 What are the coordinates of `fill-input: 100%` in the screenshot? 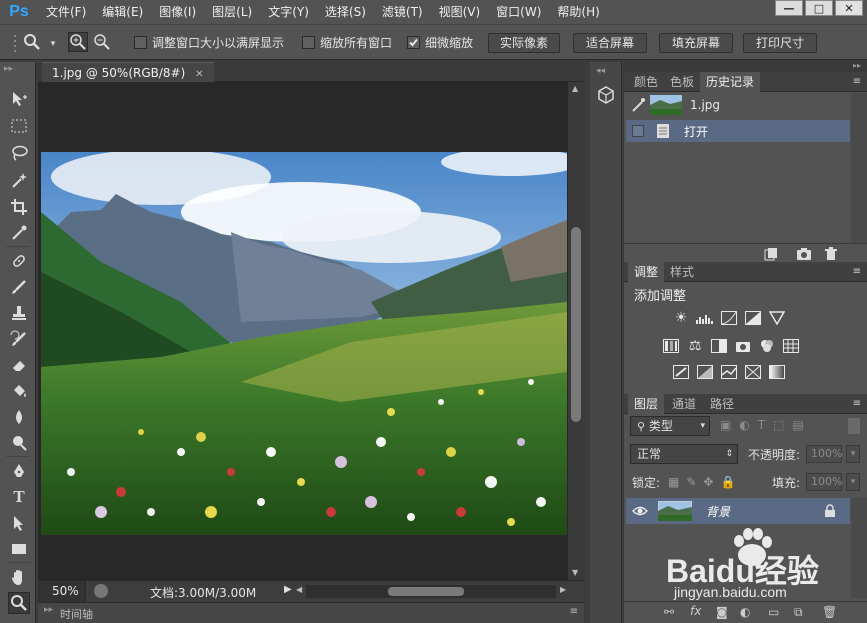 It's located at (824, 482).